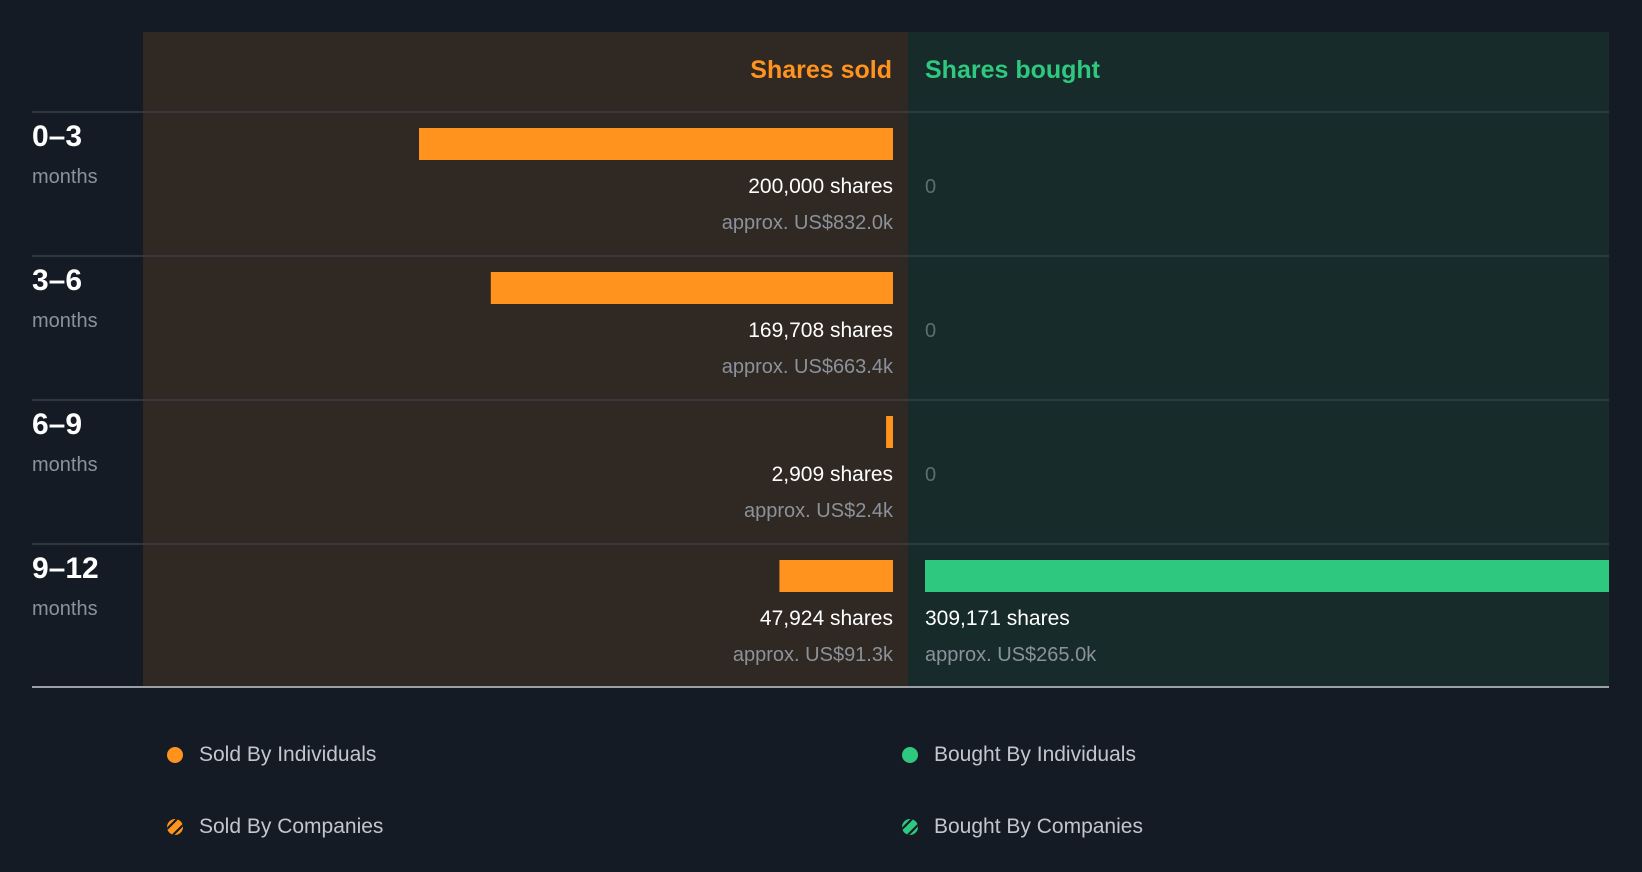  Describe the element at coordinates (997, 618) in the screenshot. I see `bought-shares-label: 309,171 shares` at that location.